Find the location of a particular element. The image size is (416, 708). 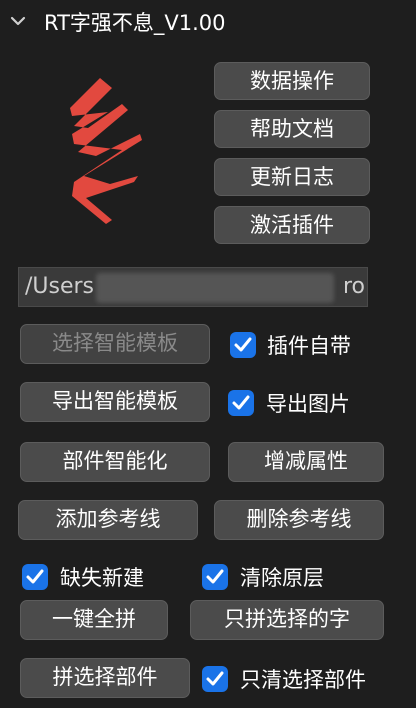

add-guides-button: 添加参考线 is located at coordinates (108, 520).